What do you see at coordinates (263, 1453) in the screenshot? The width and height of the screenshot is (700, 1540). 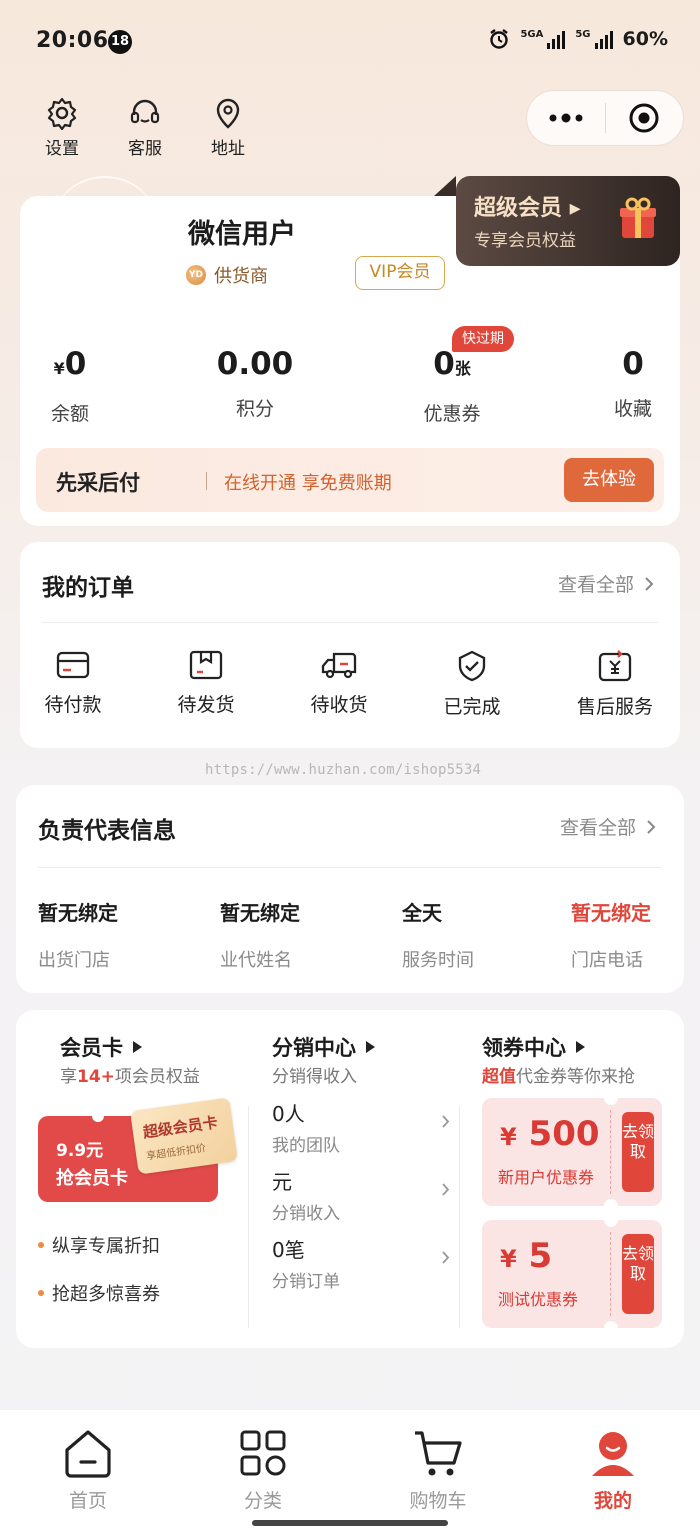 I see `grid-icon` at bounding box center [263, 1453].